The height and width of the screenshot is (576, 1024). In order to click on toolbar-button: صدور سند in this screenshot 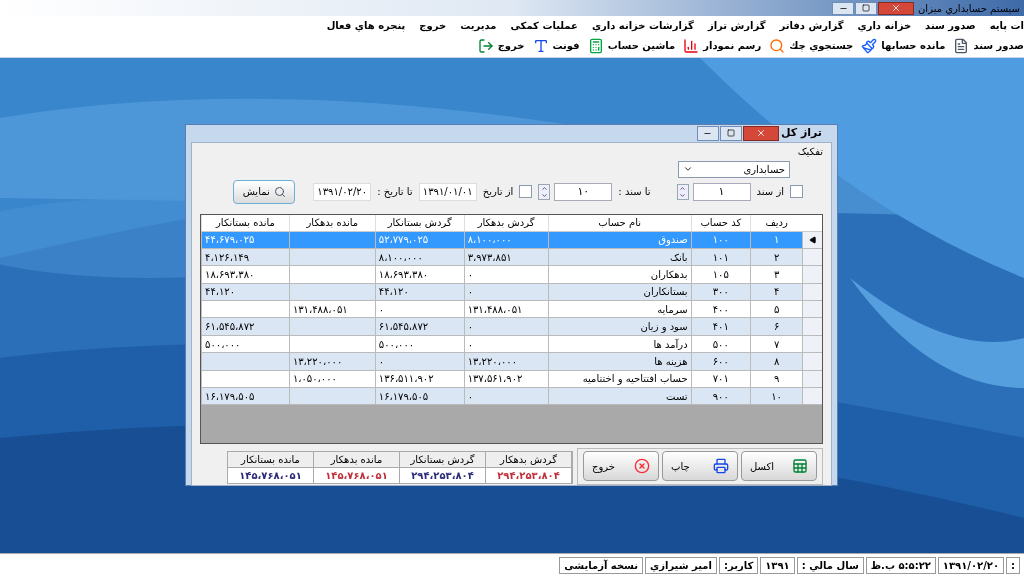, I will do `click(988, 45)`.